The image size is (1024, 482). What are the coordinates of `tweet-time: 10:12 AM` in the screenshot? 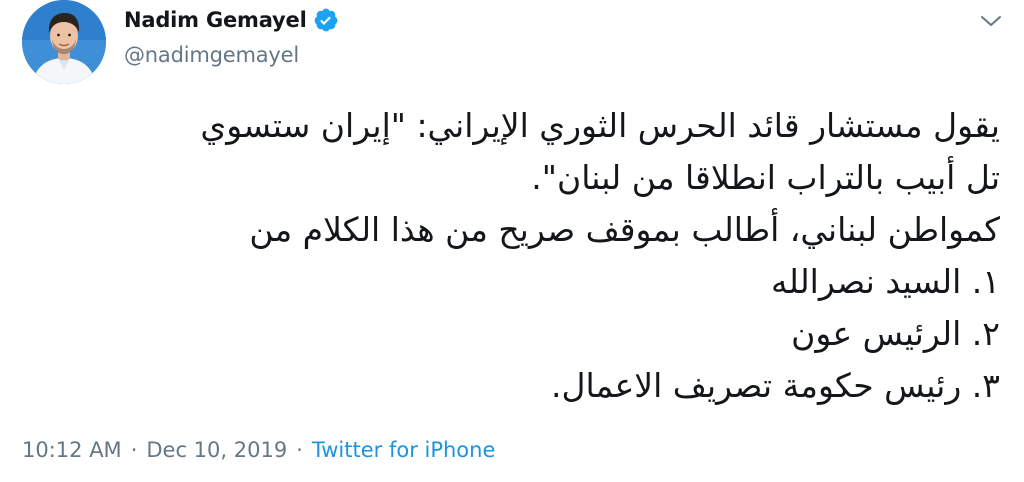 It's located at (72, 450).